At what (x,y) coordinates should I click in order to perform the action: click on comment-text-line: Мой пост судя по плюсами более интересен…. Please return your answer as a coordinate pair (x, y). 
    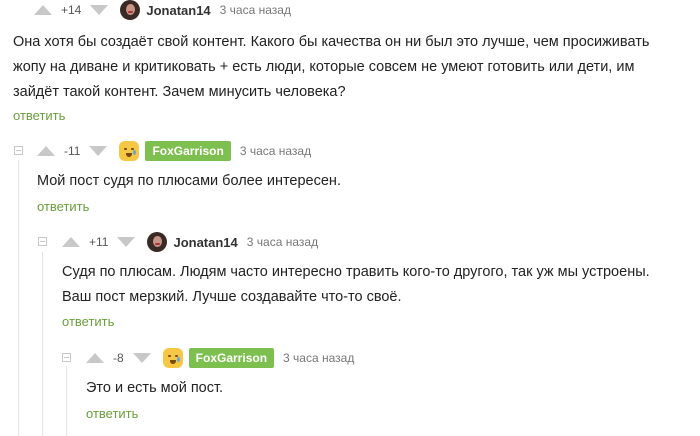
    Looking at the image, I should click on (189, 181).